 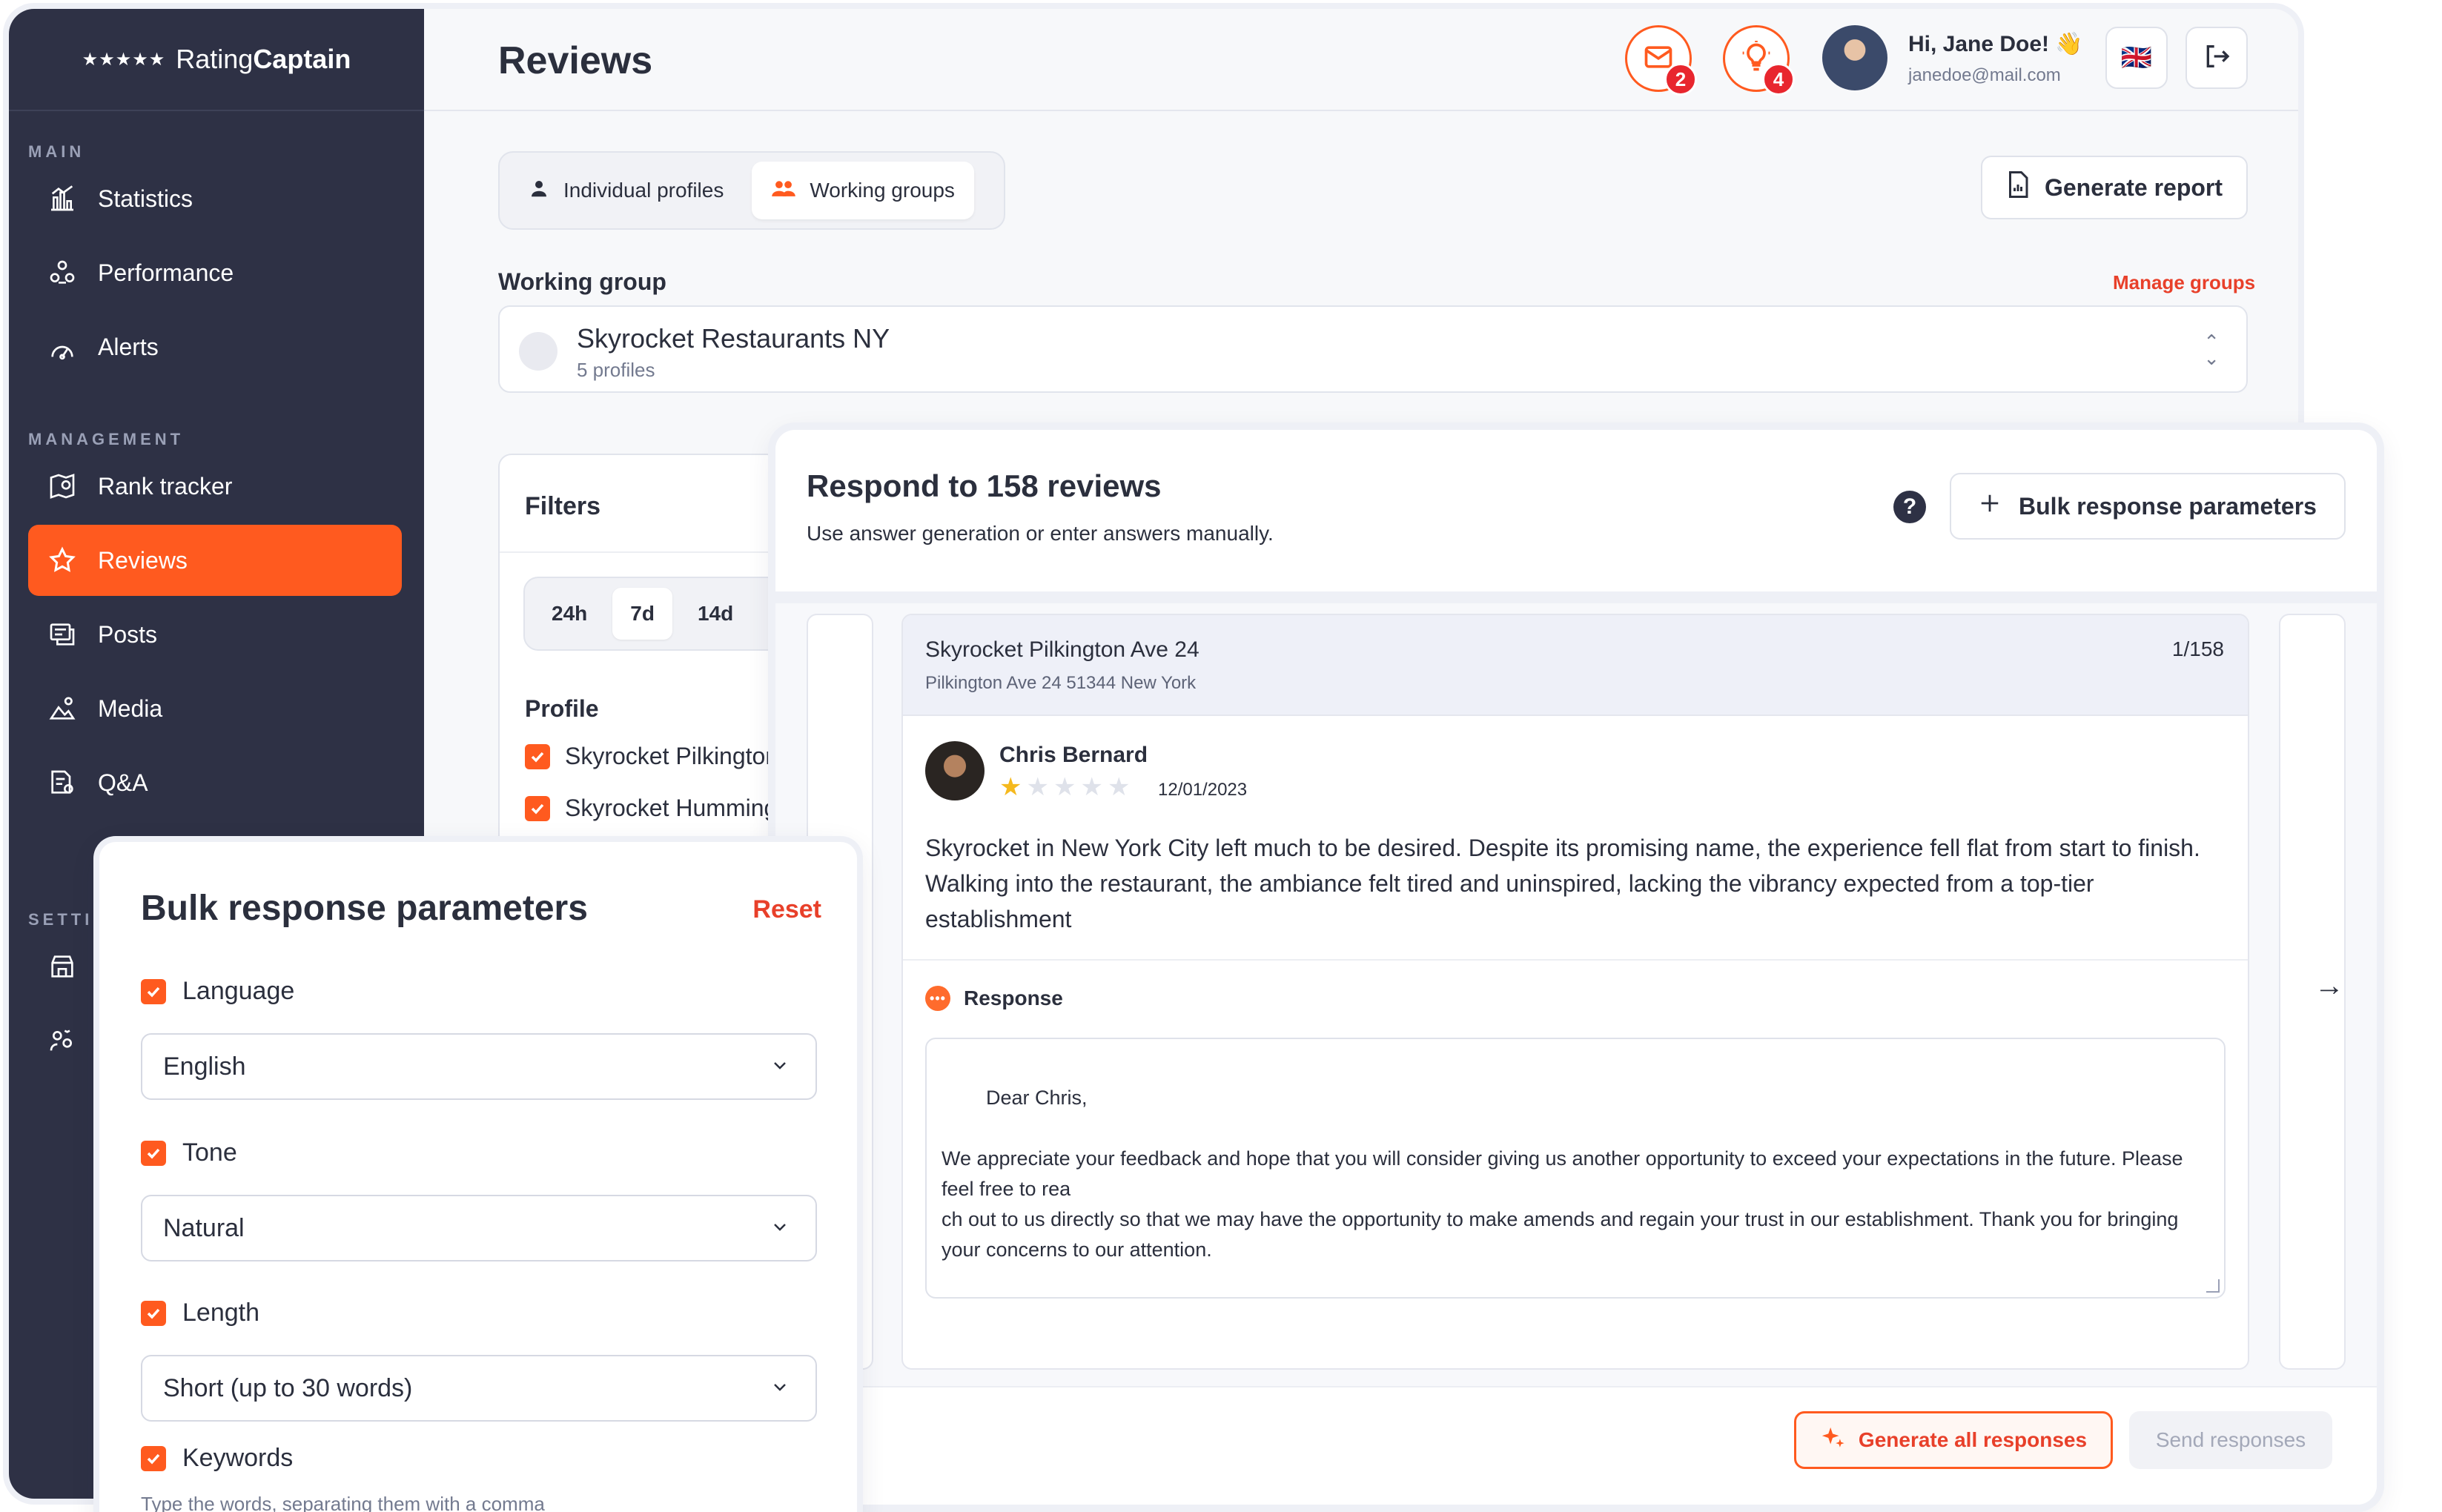 What do you see at coordinates (215, 199) in the screenshot?
I see `sidebar-item-statistics: Statistics` at bounding box center [215, 199].